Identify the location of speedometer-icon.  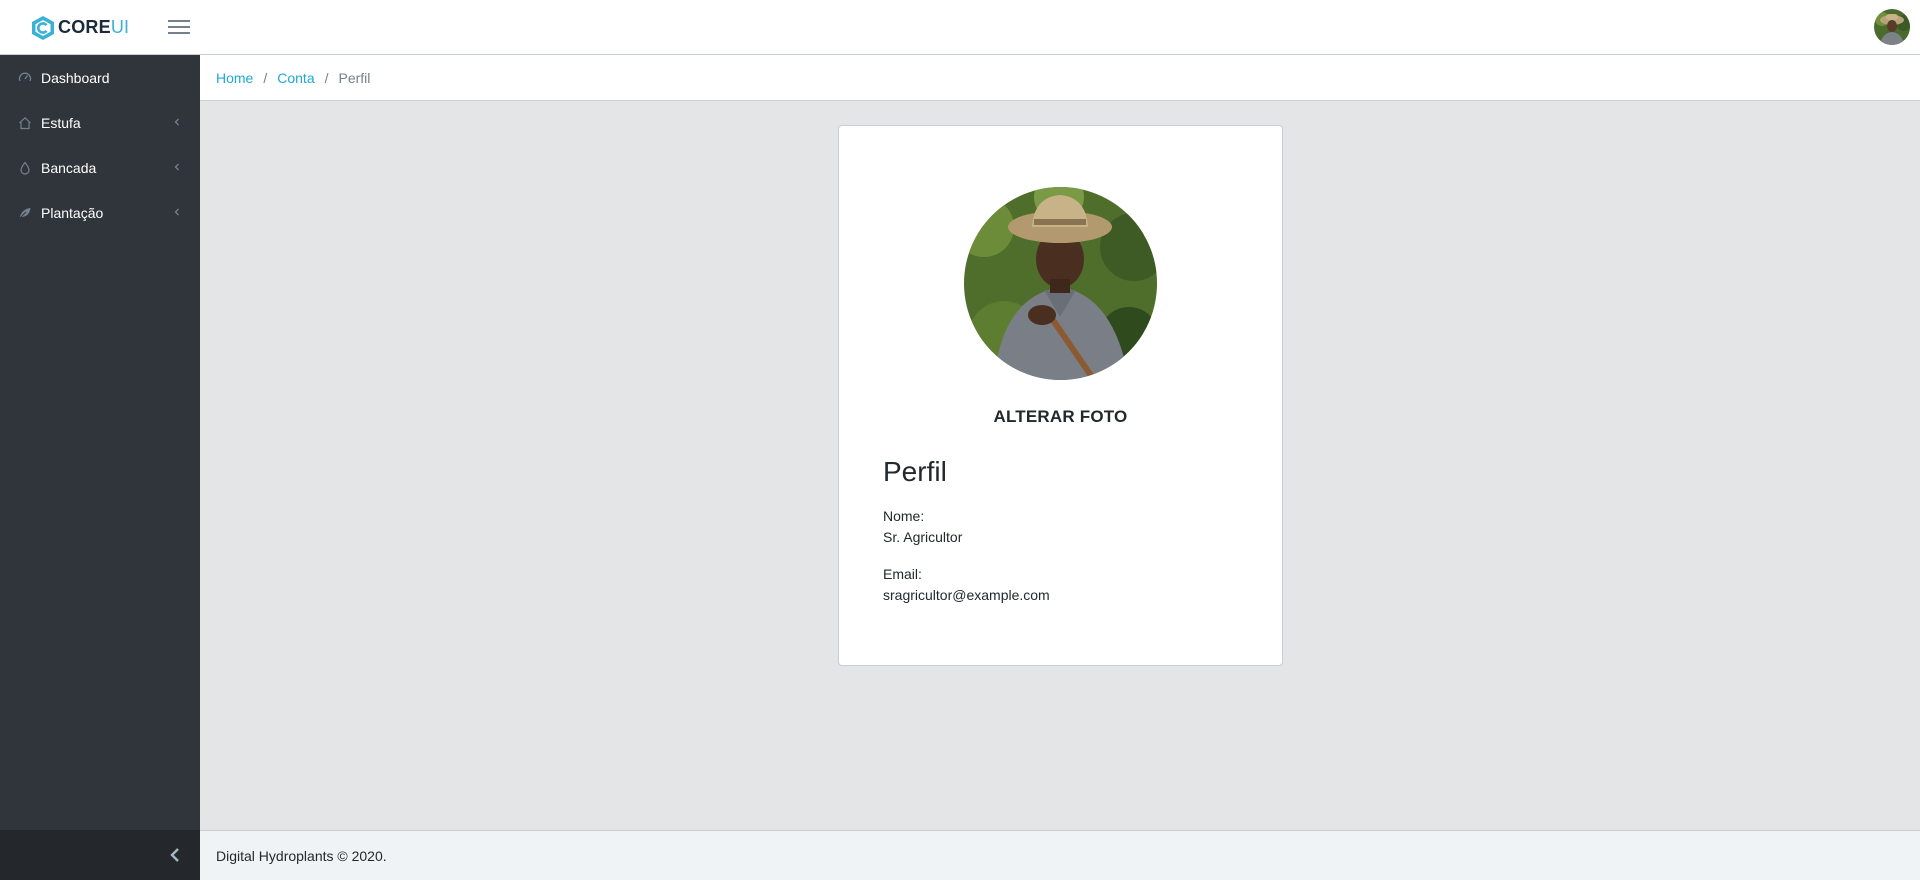
(25, 78).